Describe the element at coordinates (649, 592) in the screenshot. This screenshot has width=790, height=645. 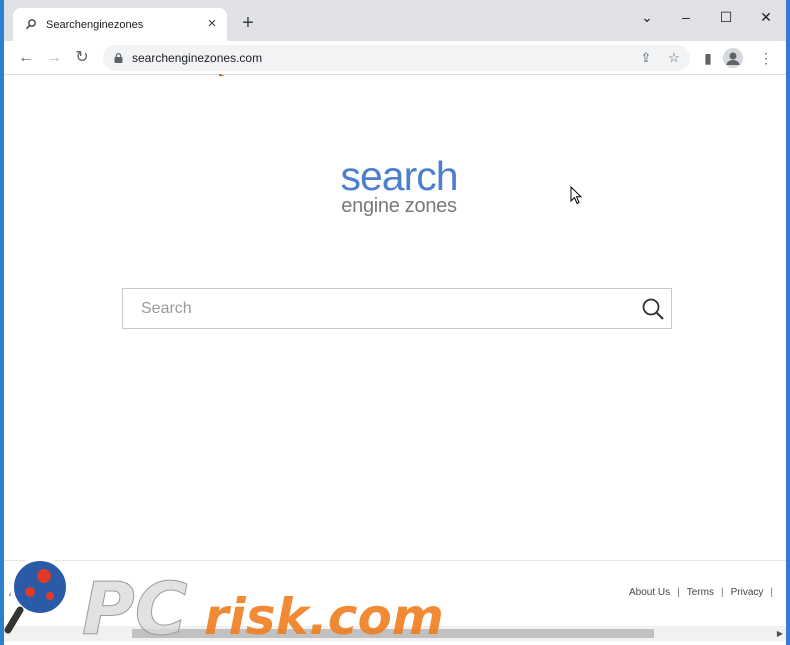
I see `about-us-link: About Us` at that location.